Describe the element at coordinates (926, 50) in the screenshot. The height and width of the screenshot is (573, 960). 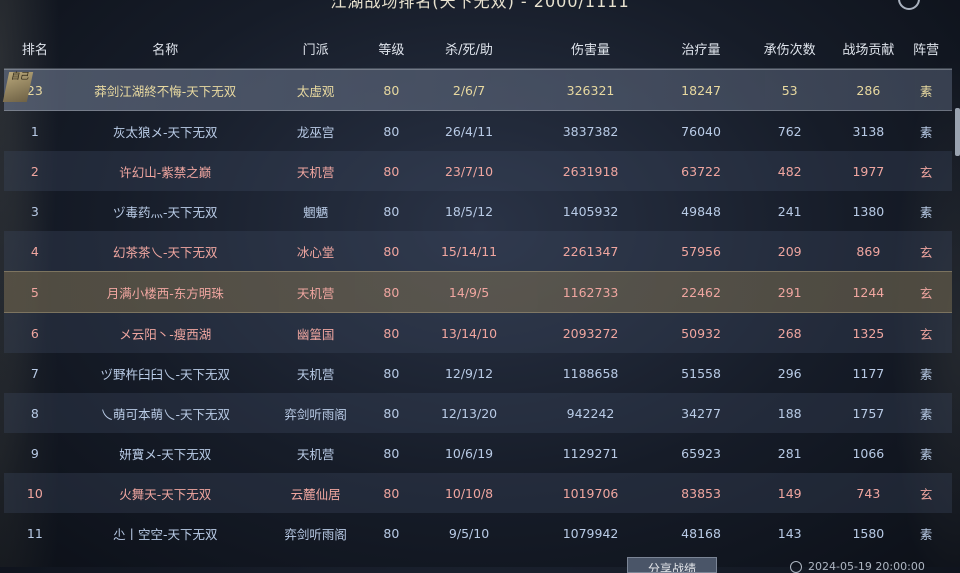
I see `header-faction: 阵营` at that location.